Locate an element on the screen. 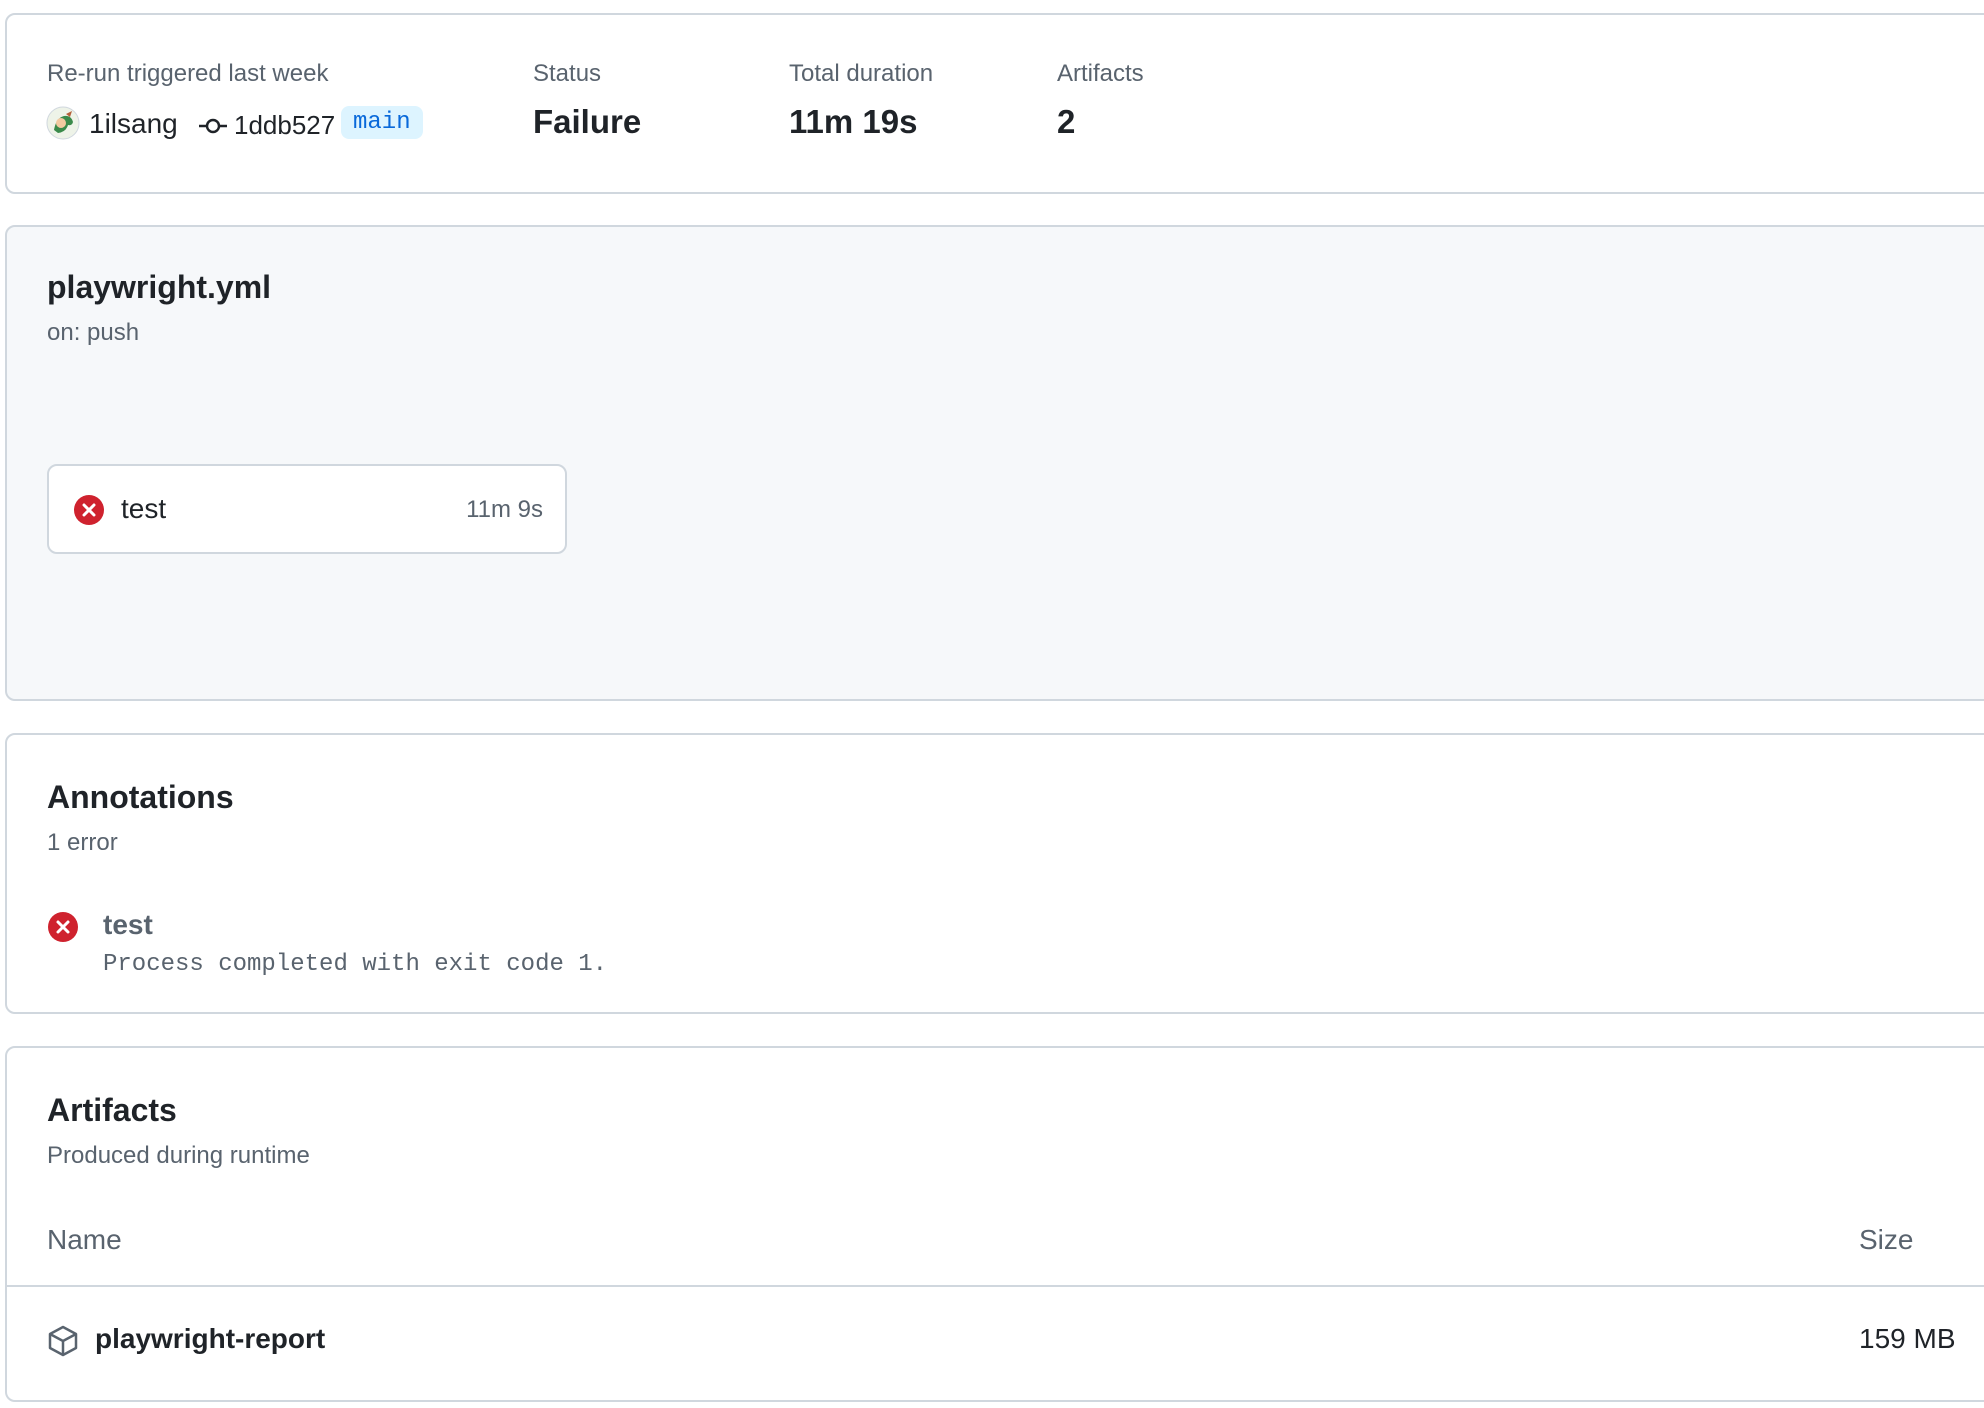 The height and width of the screenshot is (1408, 1984). artifacts-subtitle: Produced during runtime is located at coordinates (178, 1155).